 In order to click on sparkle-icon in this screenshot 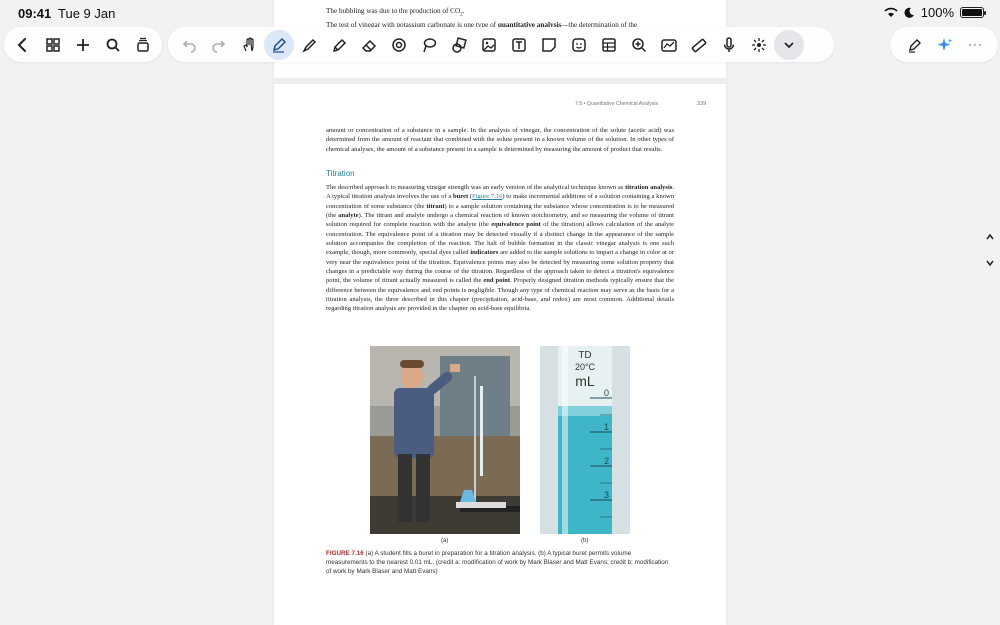, I will do `click(945, 45)`.